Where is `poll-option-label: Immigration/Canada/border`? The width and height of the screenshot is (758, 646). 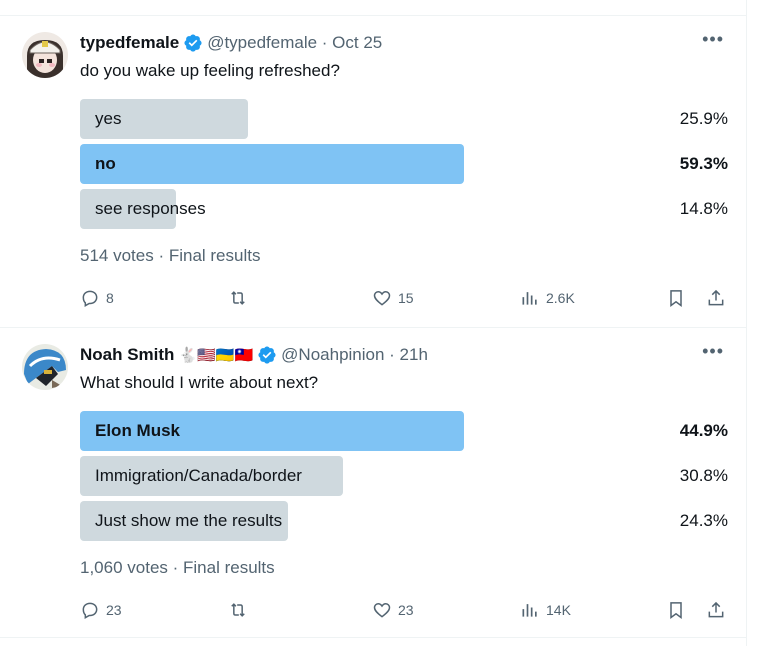 poll-option-label: Immigration/Canada/border is located at coordinates (198, 475).